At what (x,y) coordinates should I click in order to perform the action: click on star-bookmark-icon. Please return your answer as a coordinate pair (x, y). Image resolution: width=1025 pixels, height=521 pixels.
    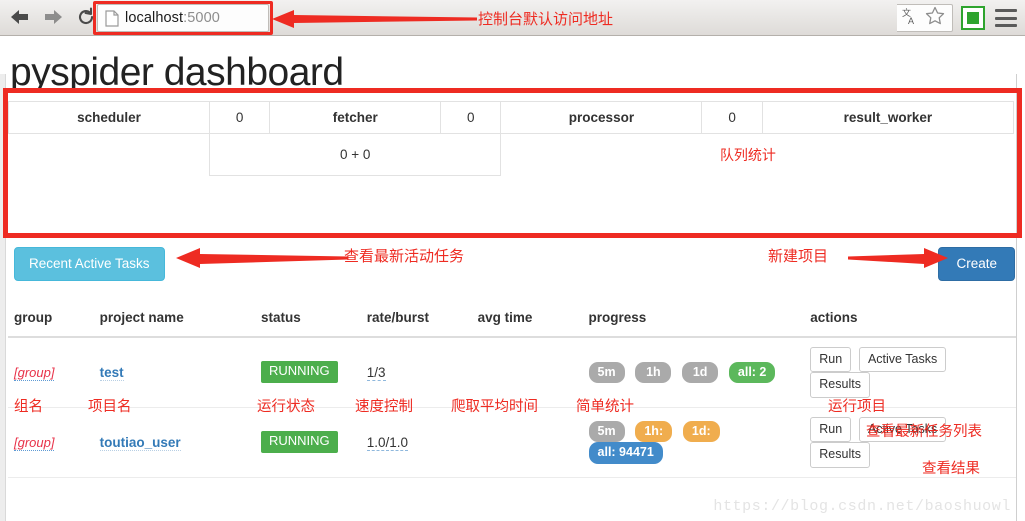
    Looking at the image, I should click on (935, 18).